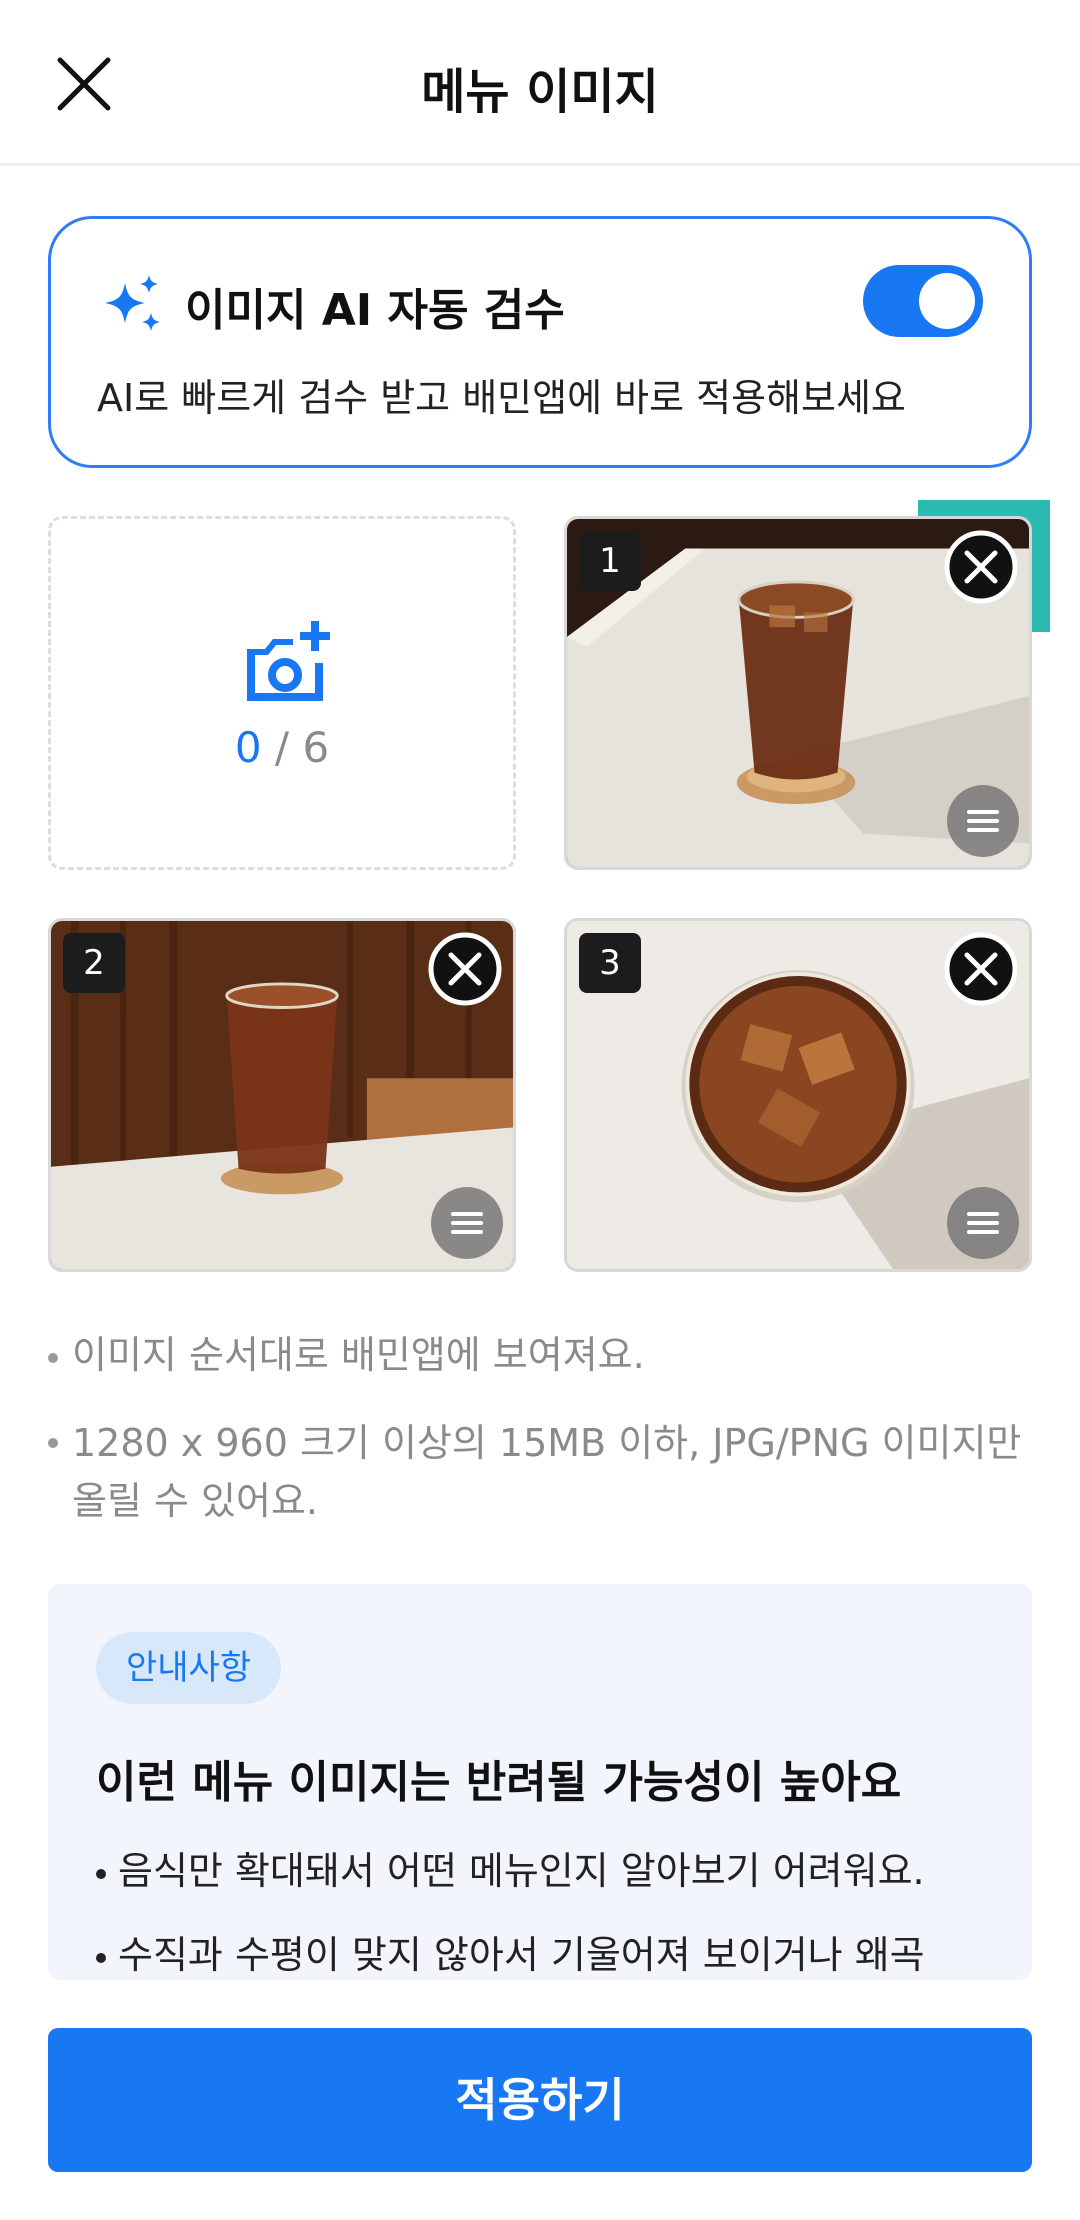 The width and height of the screenshot is (1080, 2220). What do you see at coordinates (521, 1955) in the screenshot?
I see `info-item-text: 수직과 수평이 맞지 않아서 기울어져 보이거나 왜곡` at bounding box center [521, 1955].